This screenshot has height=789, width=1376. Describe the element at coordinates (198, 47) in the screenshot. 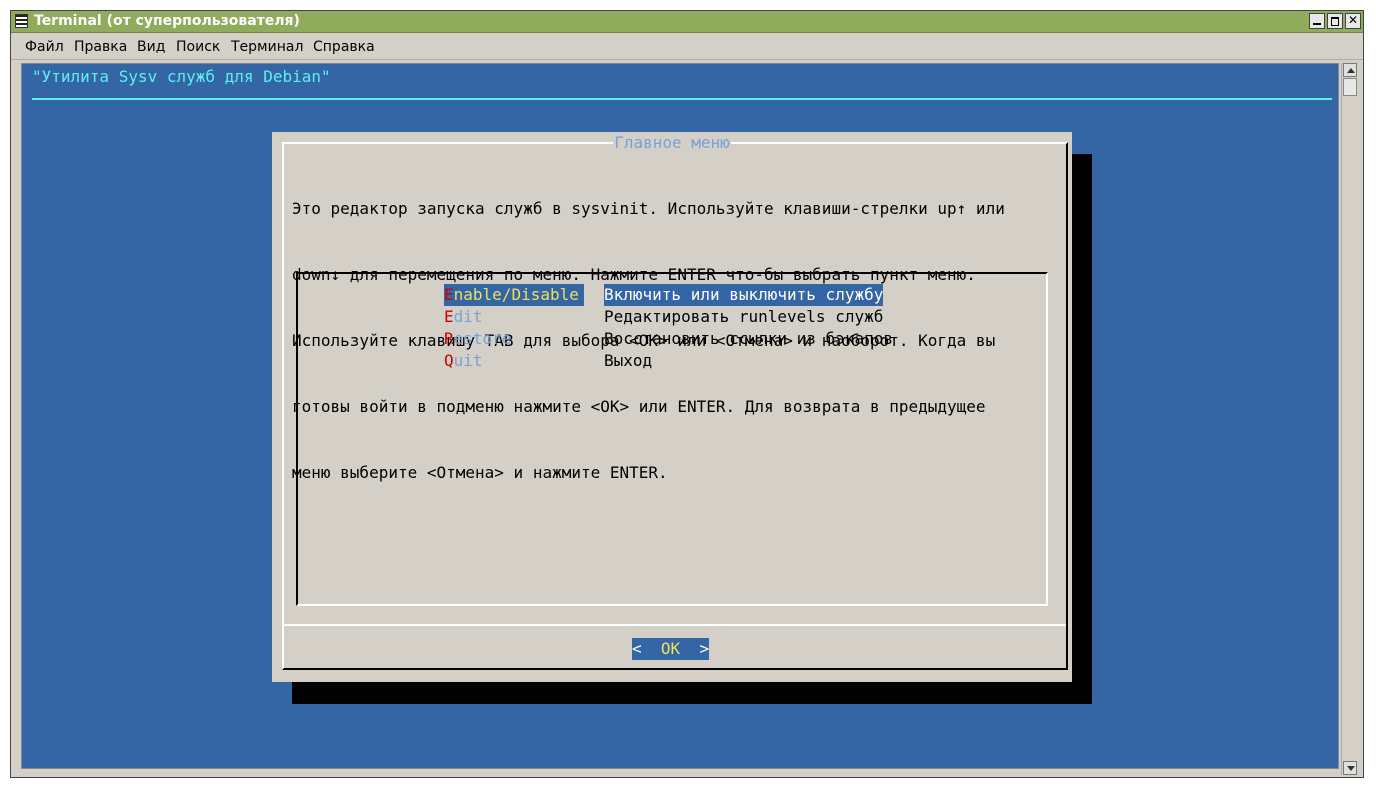

I see `menu-search: Поиск` at that location.